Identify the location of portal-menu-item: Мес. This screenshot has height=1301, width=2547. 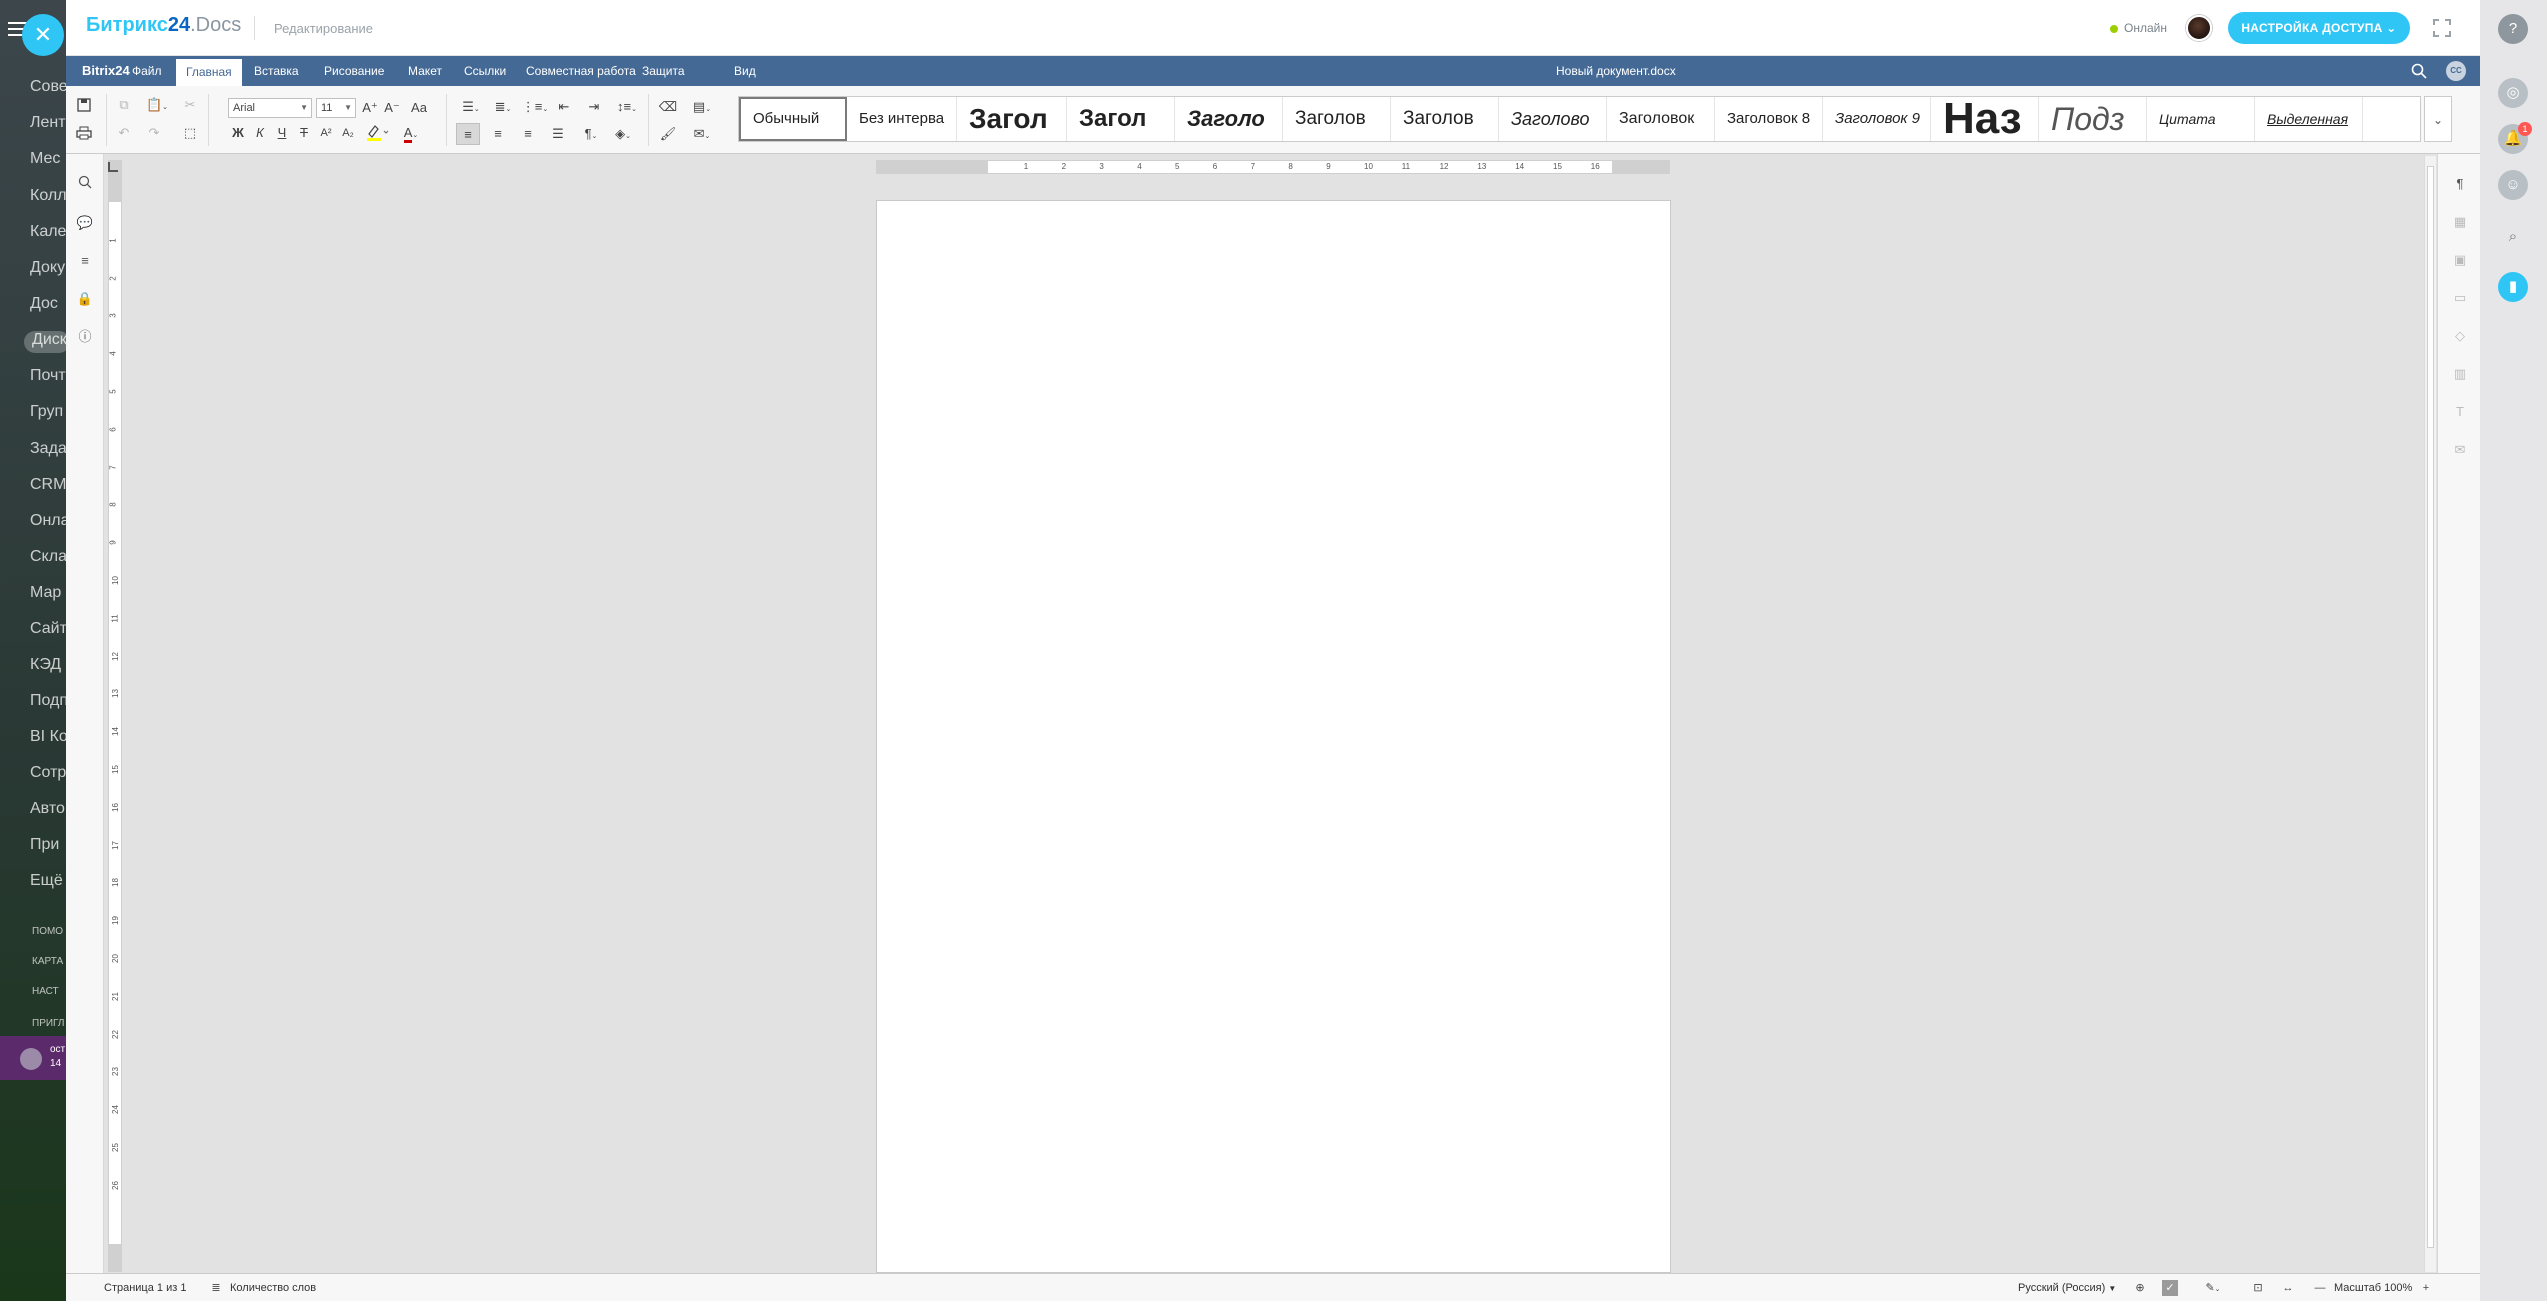
(50, 161).